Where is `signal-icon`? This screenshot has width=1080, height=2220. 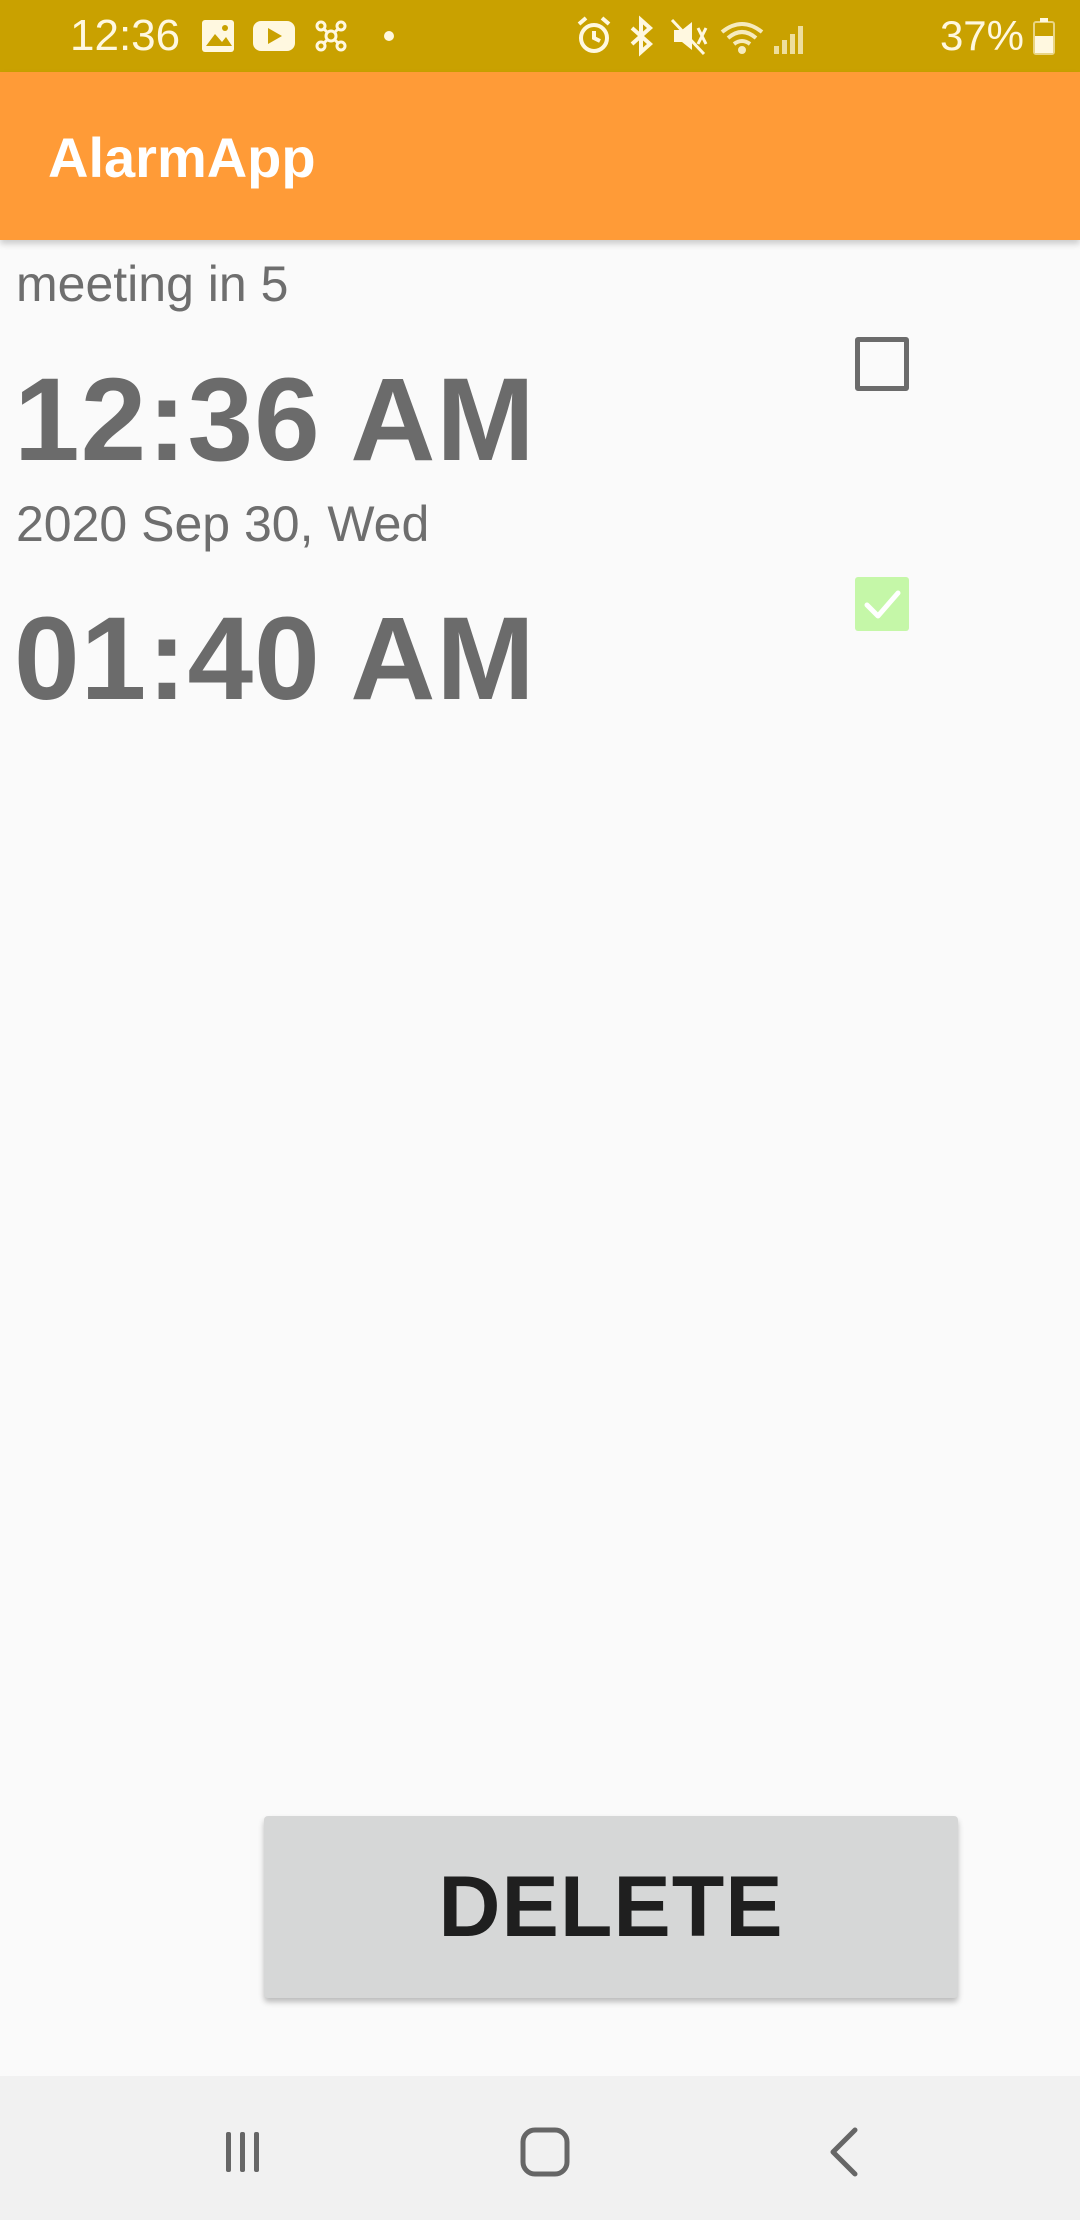
signal-icon is located at coordinates (788, 40).